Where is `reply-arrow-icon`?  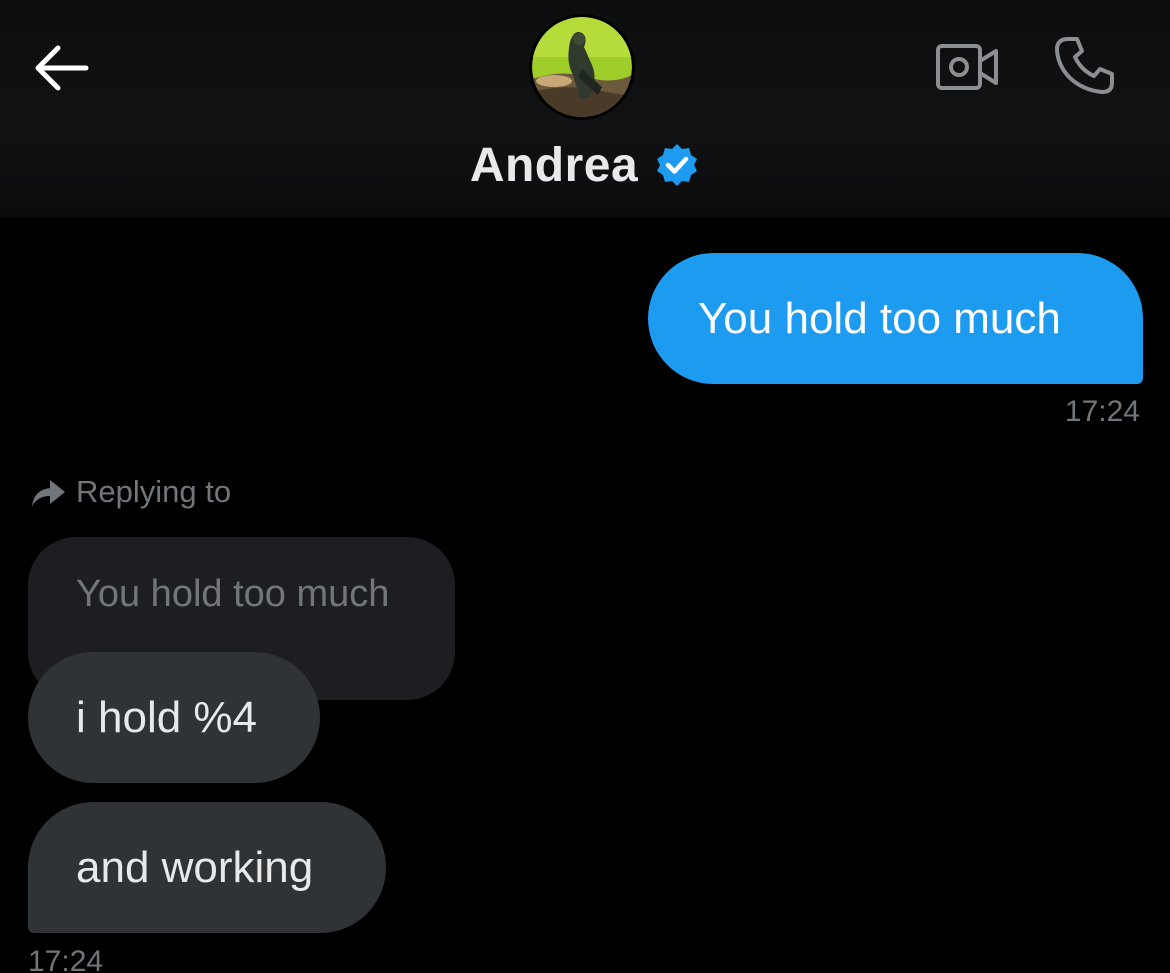
reply-arrow-icon is located at coordinates (48, 493).